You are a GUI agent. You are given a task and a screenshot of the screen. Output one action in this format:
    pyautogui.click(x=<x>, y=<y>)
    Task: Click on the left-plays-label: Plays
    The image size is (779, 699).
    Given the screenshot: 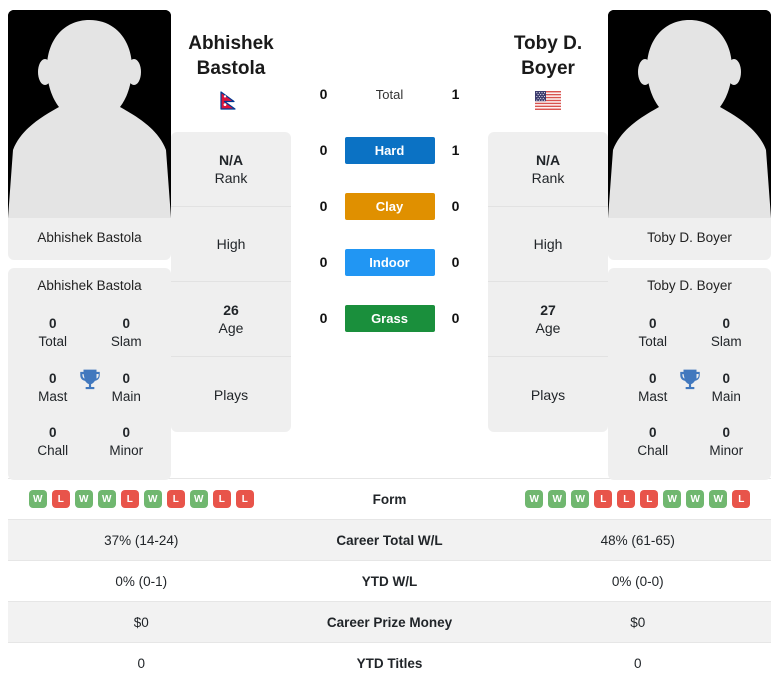 What is the action you would take?
    pyautogui.click(x=231, y=394)
    